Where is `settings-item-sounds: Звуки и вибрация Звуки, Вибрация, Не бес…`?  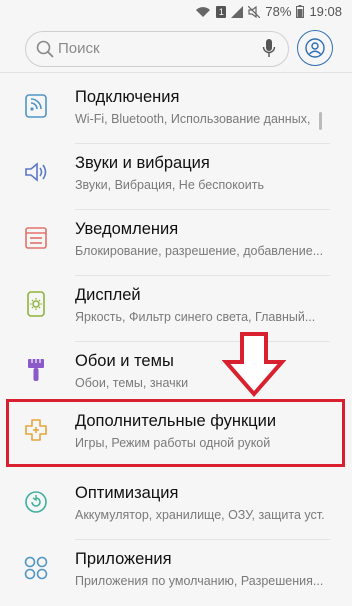
settings-item-sounds: Звуки и вибрация Звуки, Вибрация, Не бес… is located at coordinates (176, 177).